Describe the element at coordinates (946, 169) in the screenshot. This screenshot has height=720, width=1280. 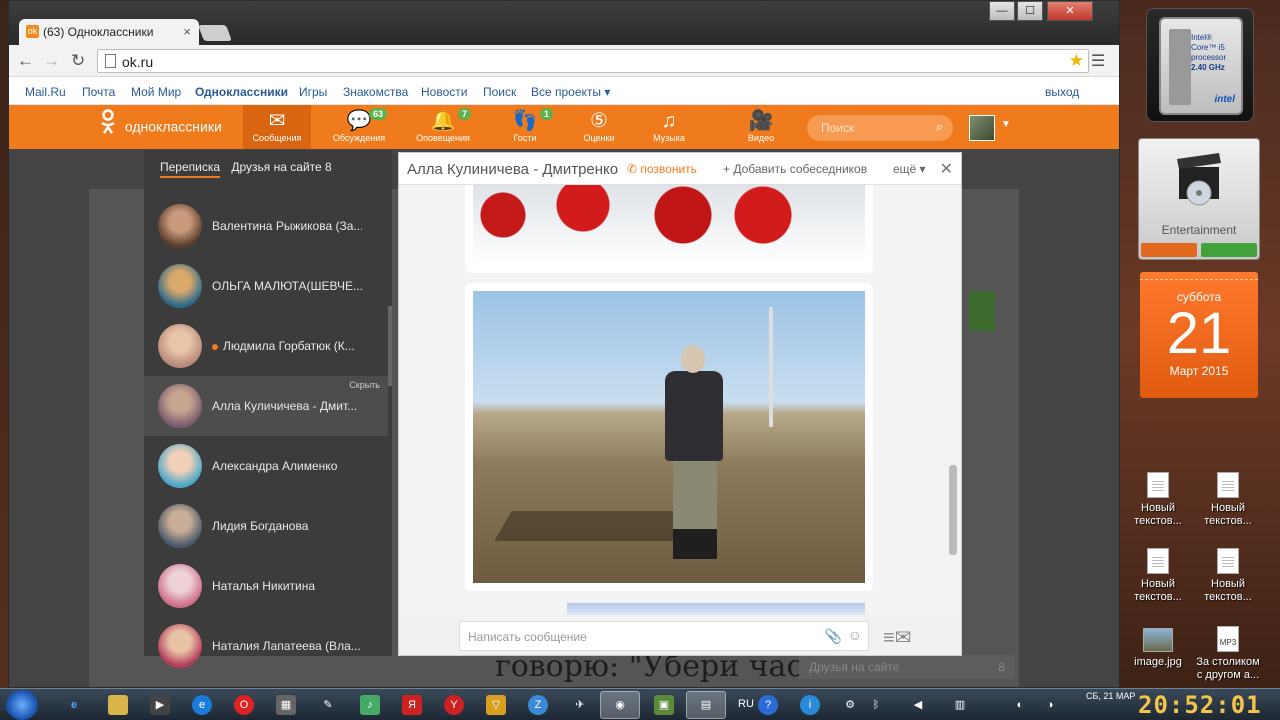
I see `close-icon: ✕` at that location.